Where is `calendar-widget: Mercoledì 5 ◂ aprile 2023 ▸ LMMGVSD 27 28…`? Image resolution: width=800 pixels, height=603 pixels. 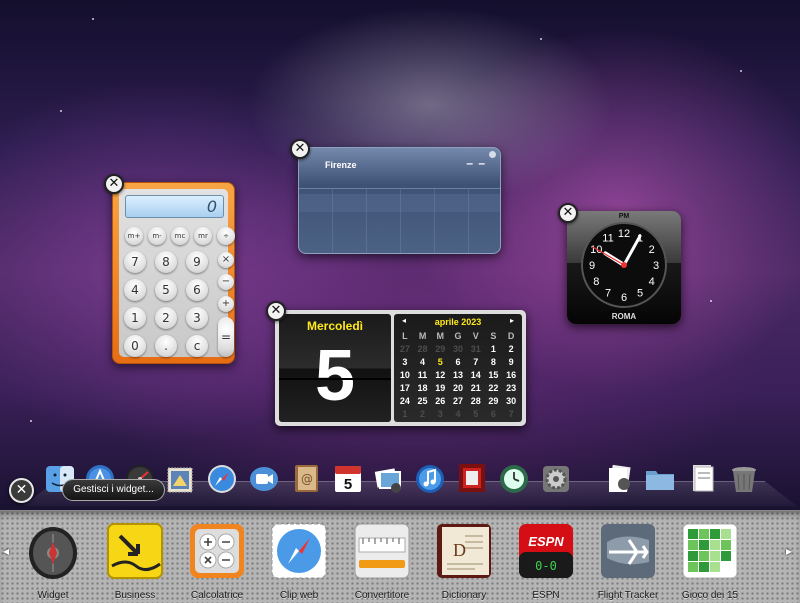
calendar-widget: Mercoledì 5 ◂ aprile 2023 ▸ LMMGVSD 27 28… is located at coordinates (400, 368).